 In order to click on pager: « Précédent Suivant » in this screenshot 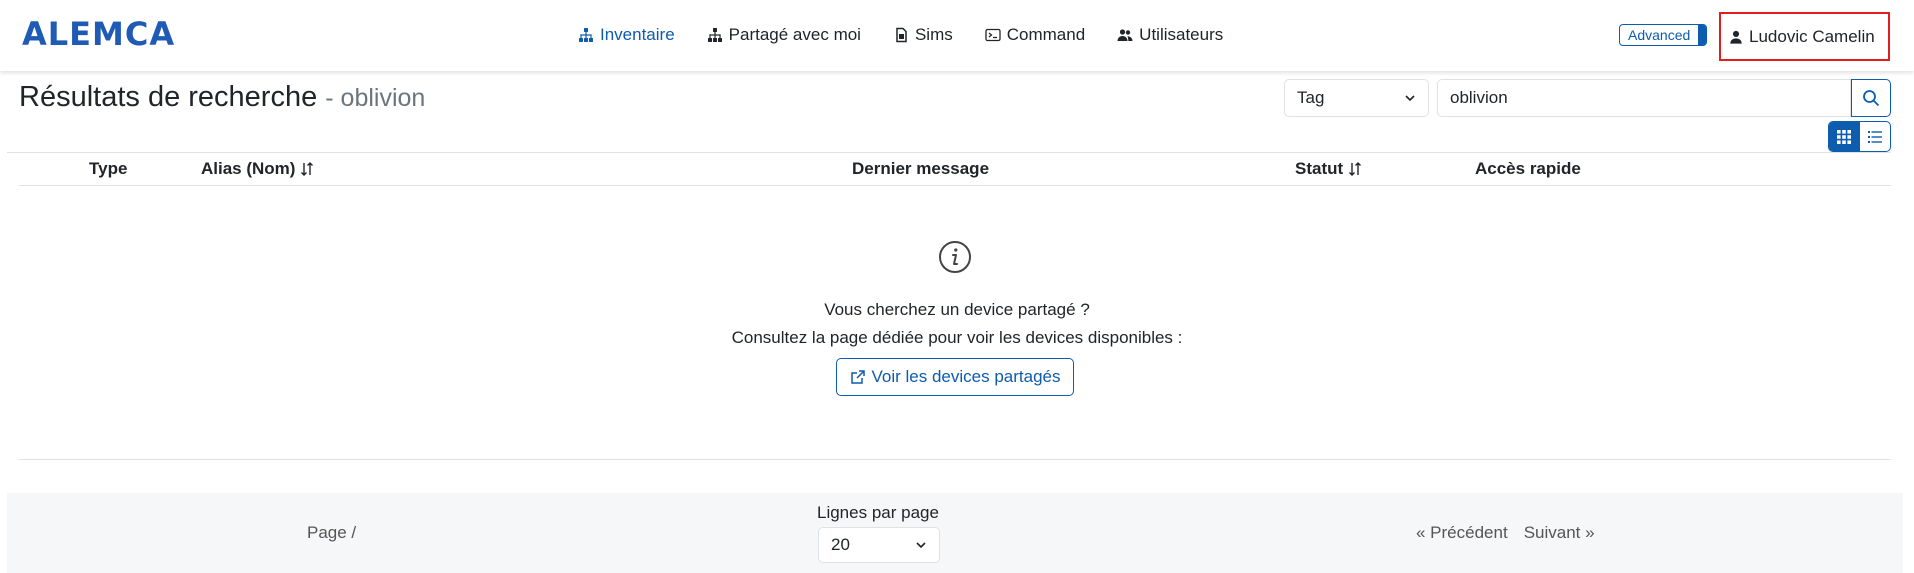, I will do `click(1505, 533)`.